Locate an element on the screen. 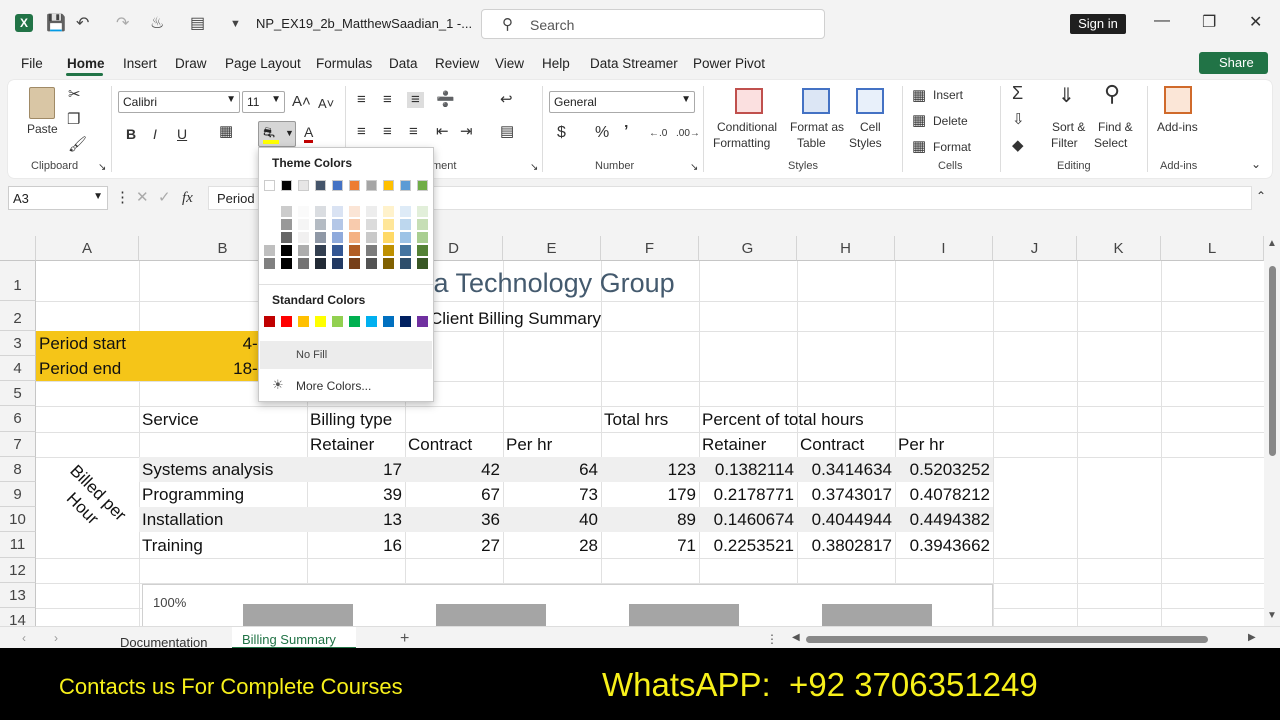 The width and height of the screenshot is (1280, 720). percent-icon: % is located at coordinates (602, 133).